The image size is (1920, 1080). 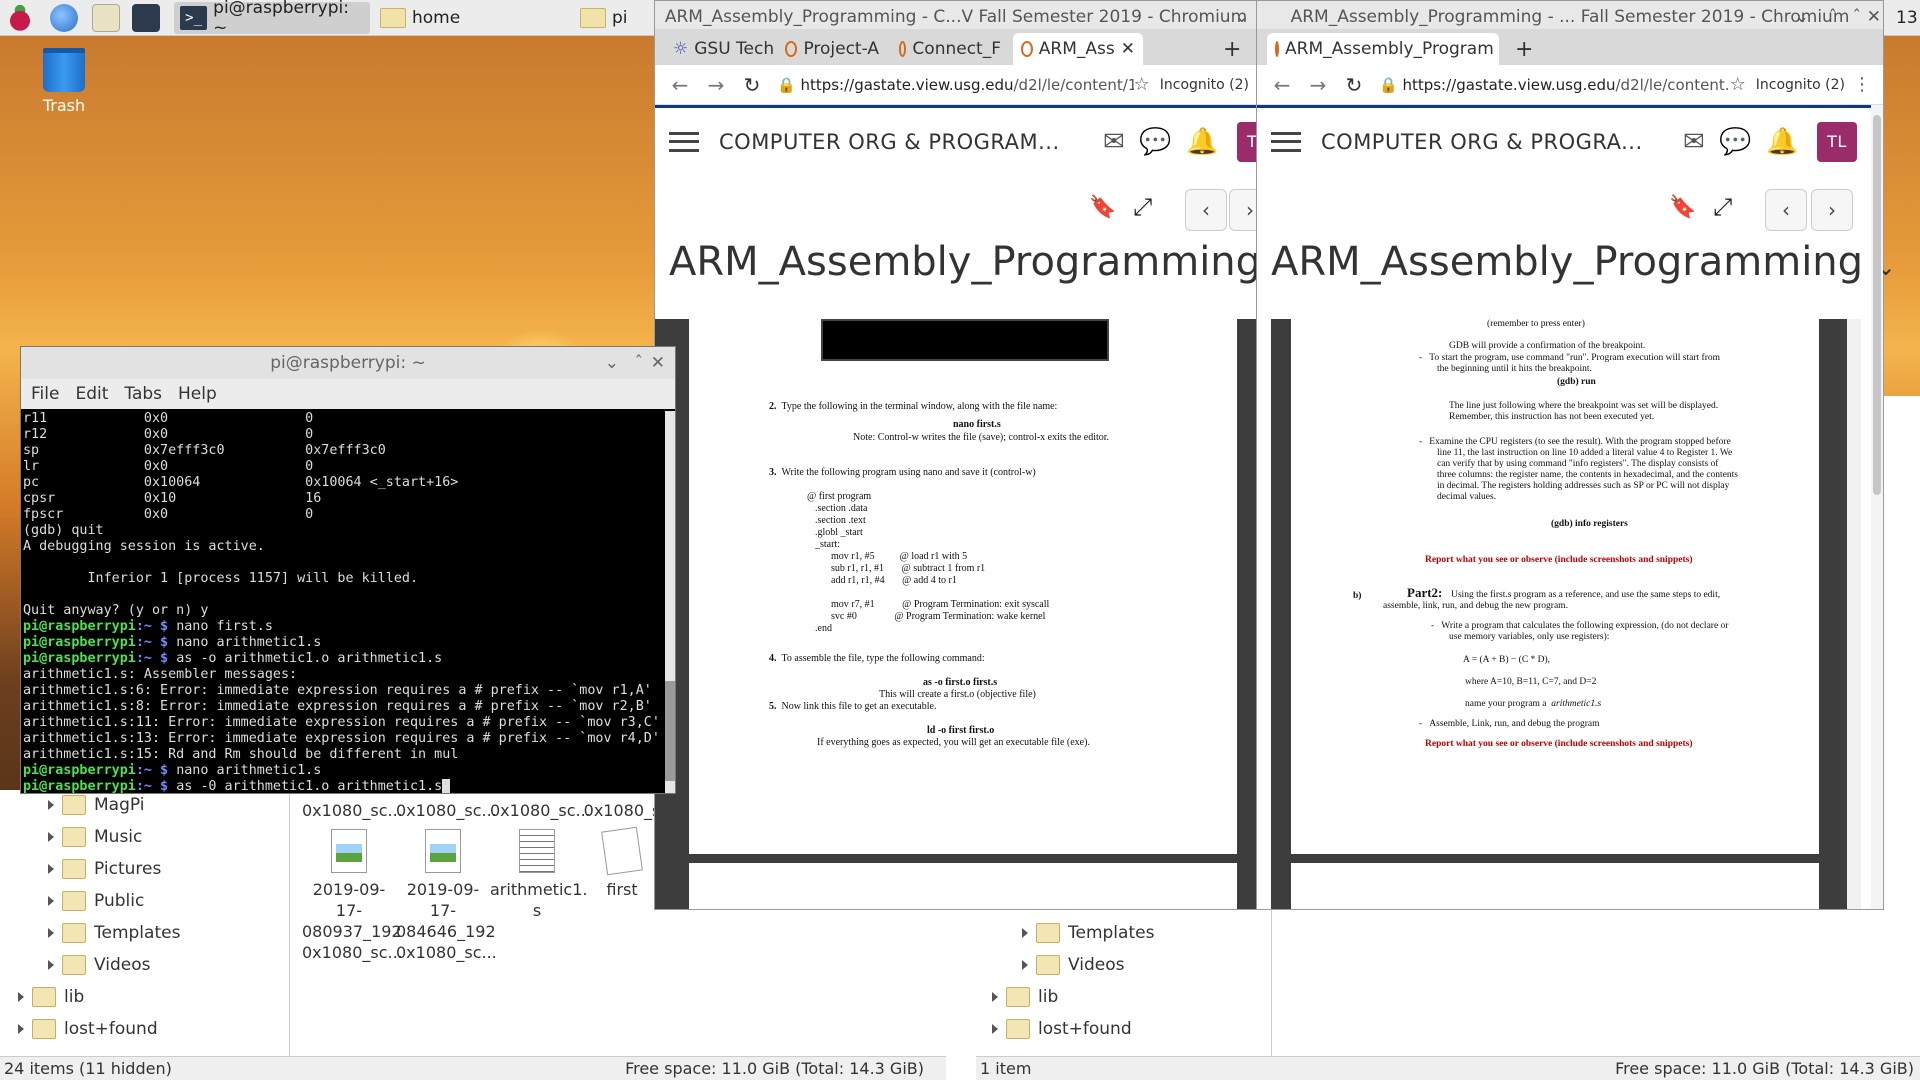 I want to click on music-folder-icon, so click(x=74, y=837).